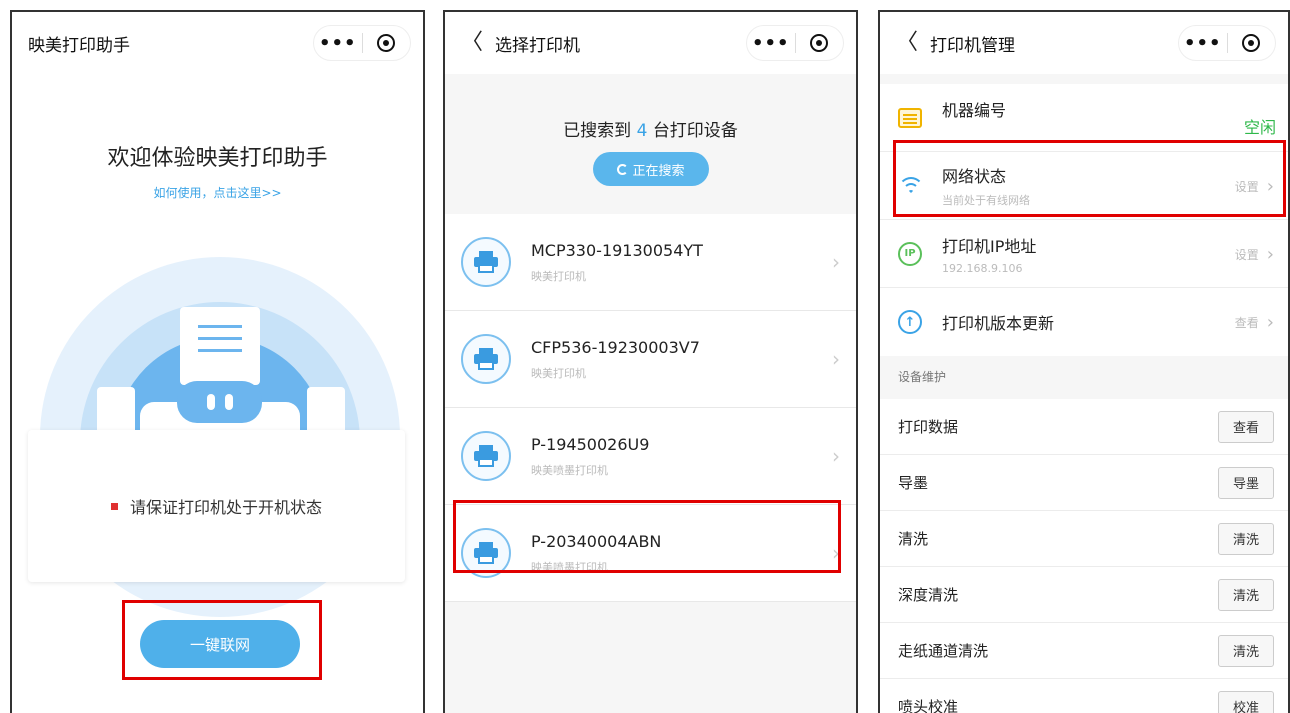 This screenshot has width=1290, height=713. What do you see at coordinates (650, 148) in the screenshot?
I see `search-header: 已搜索到 4 台打印设备 正在搜索` at bounding box center [650, 148].